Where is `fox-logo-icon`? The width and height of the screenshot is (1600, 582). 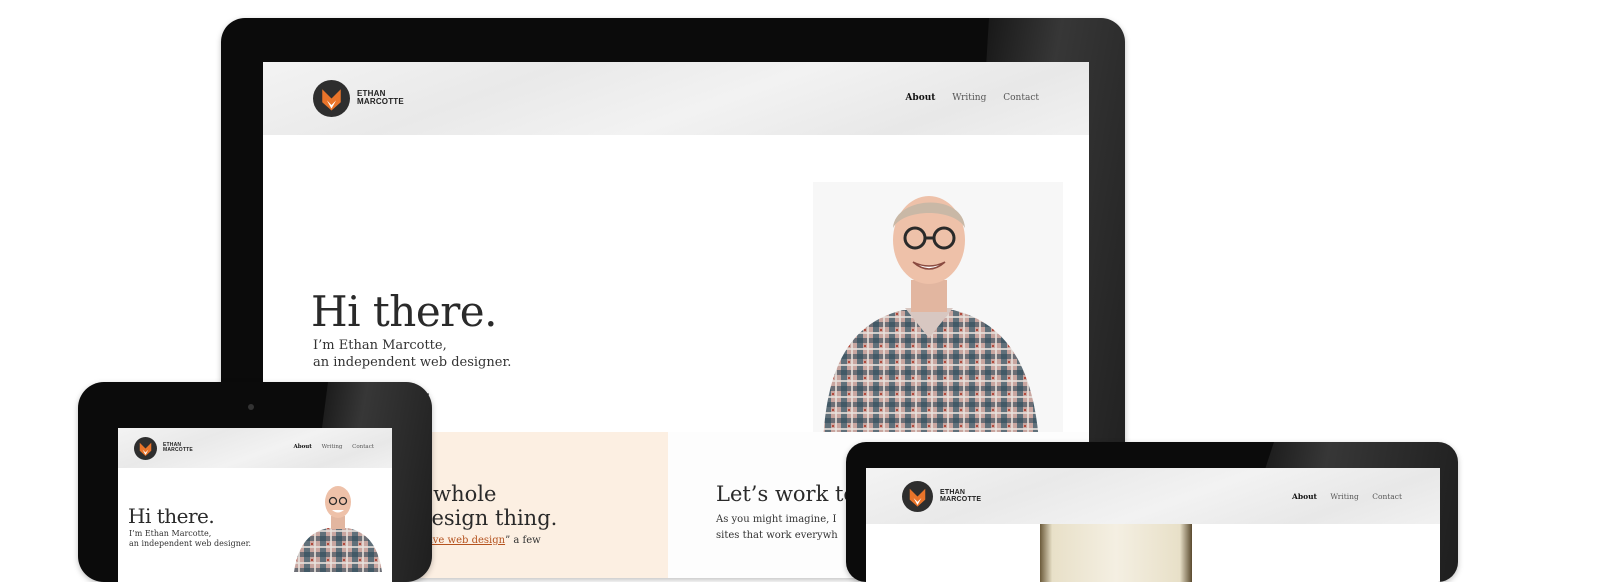 fox-logo-icon is located at coordinates (331, 98).